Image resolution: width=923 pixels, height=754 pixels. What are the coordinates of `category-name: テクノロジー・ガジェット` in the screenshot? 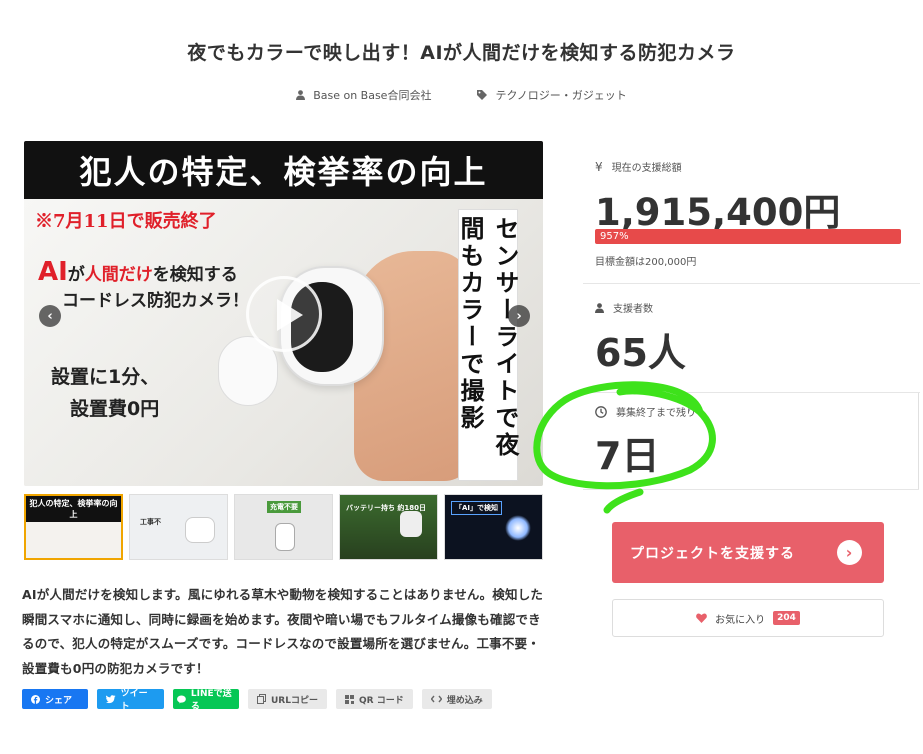 It's located at (561, 95).